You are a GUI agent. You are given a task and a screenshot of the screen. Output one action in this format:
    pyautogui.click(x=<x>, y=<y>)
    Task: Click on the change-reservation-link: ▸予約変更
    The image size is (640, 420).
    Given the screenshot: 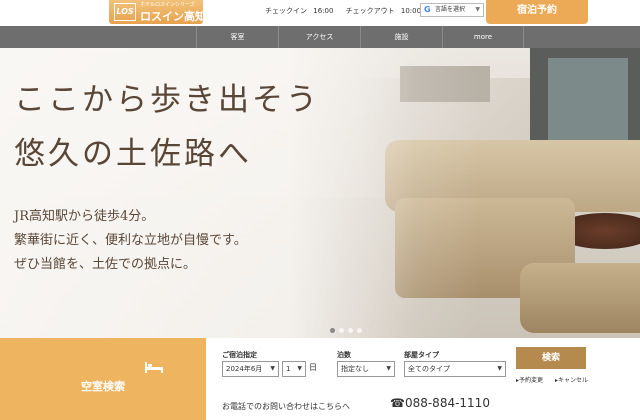 What is the action you would take?
    pyautogui.click(x=529, y=379)
    